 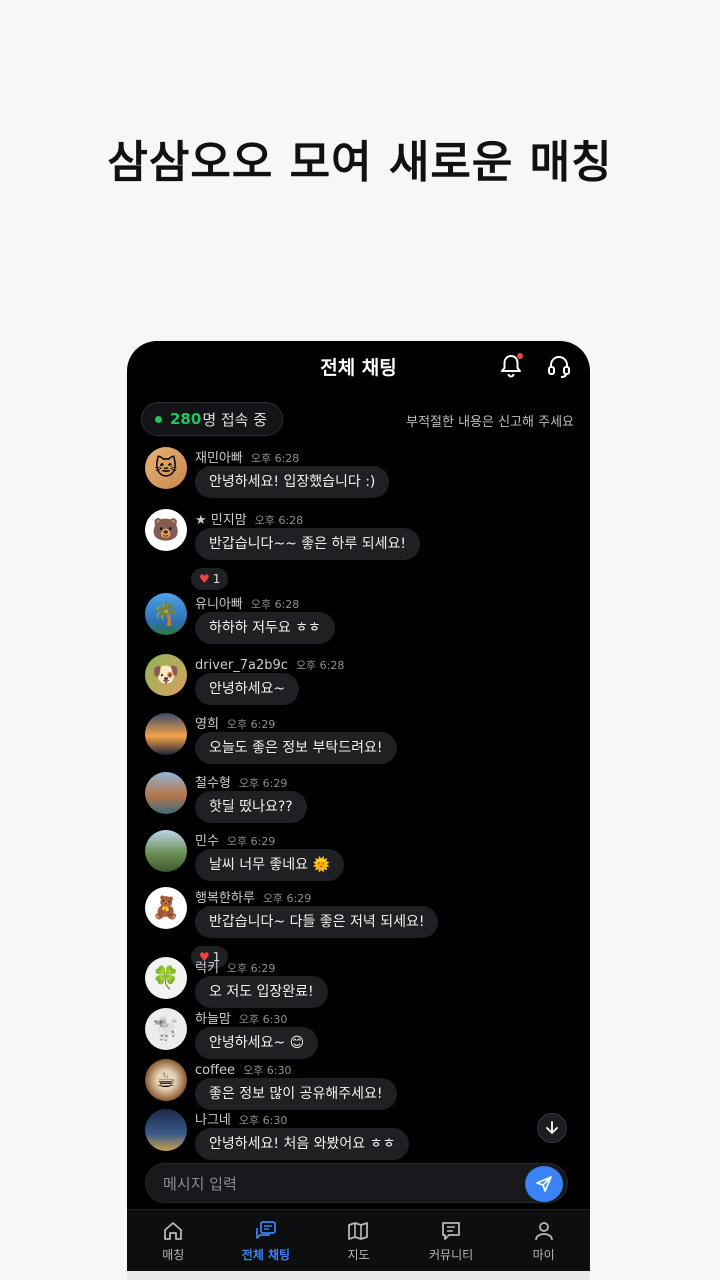 What do you see at coordinates (451, 1255) in the screenshot?
I see `tab-label: 커뮤니티` at bounding box center [451, 1255].